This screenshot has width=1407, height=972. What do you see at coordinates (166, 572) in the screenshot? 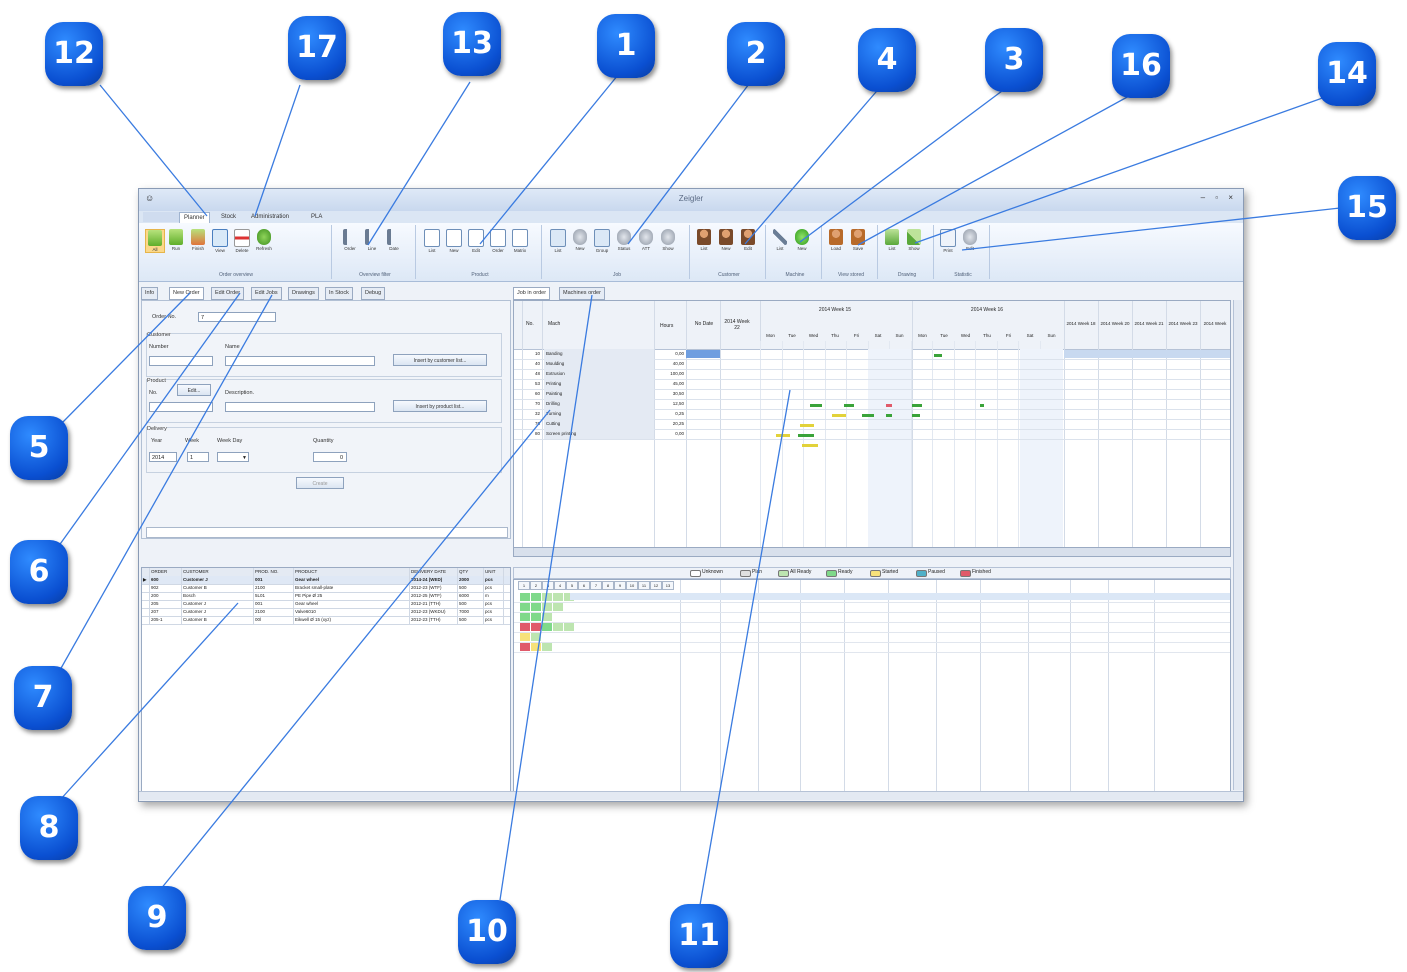
I see `column-header: ORDER` at bounding box center [166, 572].